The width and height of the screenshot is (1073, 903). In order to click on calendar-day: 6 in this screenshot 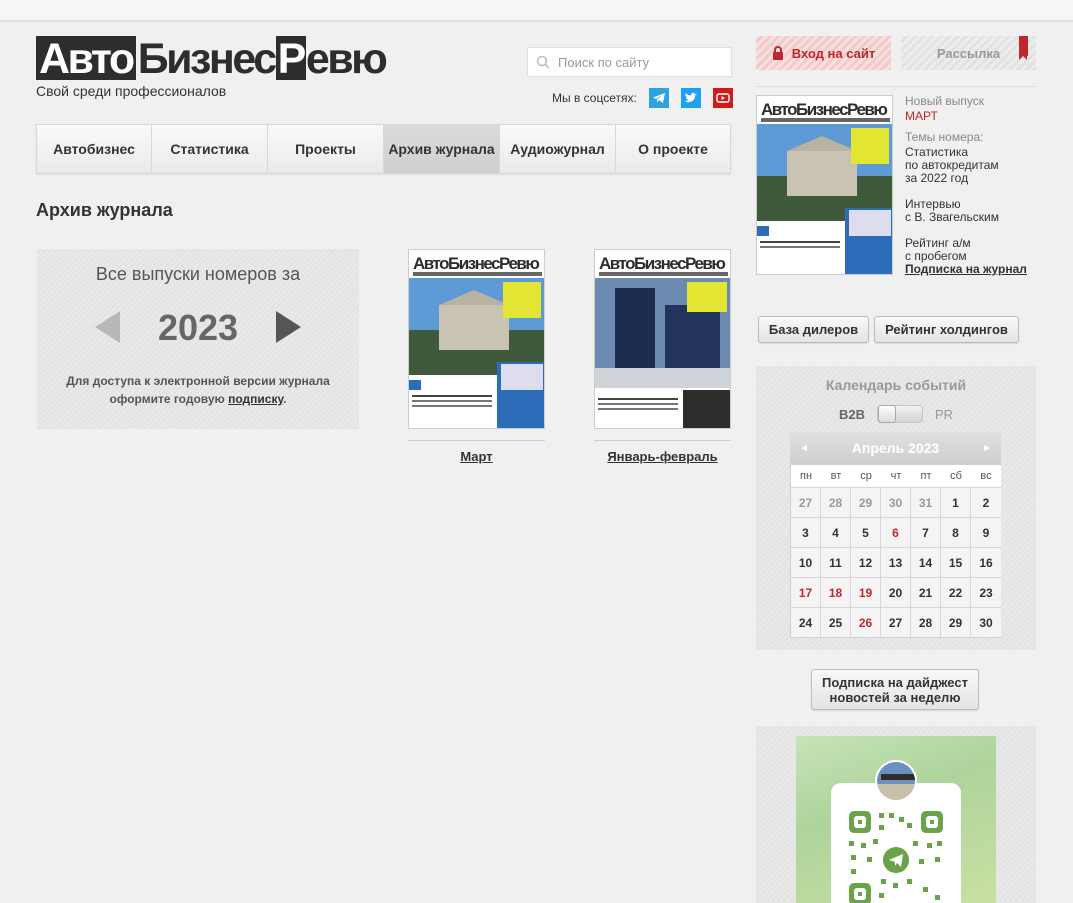, I will do `click(896, 532)`.